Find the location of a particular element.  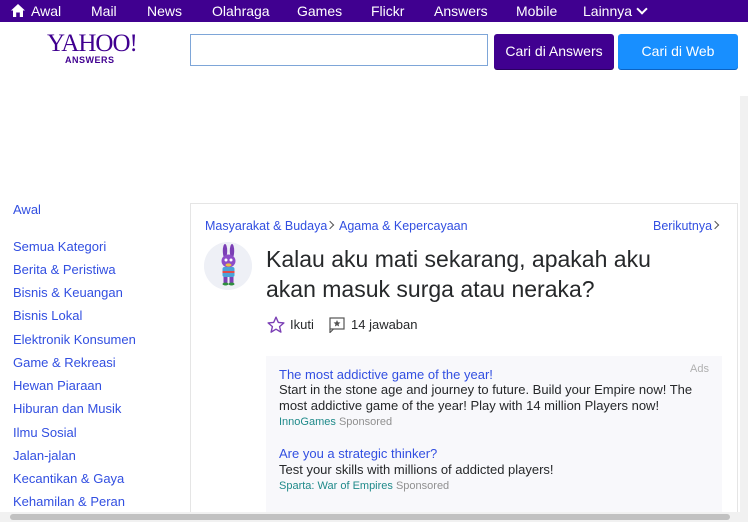

sidebar-item-pets: Hewan Piaraan is located at coordinates (57, 386).